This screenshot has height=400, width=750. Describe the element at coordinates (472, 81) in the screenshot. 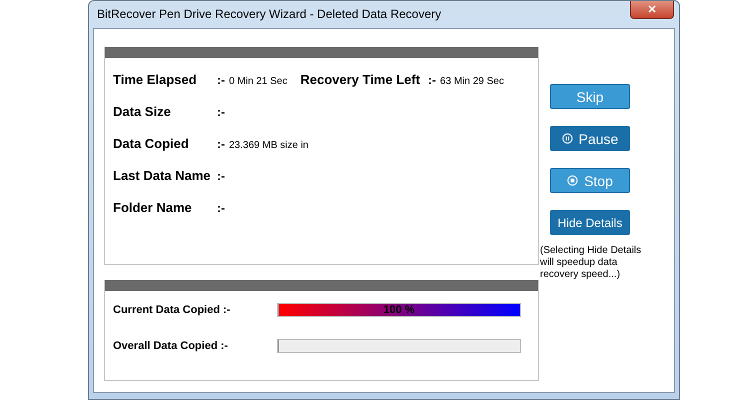

I see `field-value: 63 Min 29 Sec` at that location.